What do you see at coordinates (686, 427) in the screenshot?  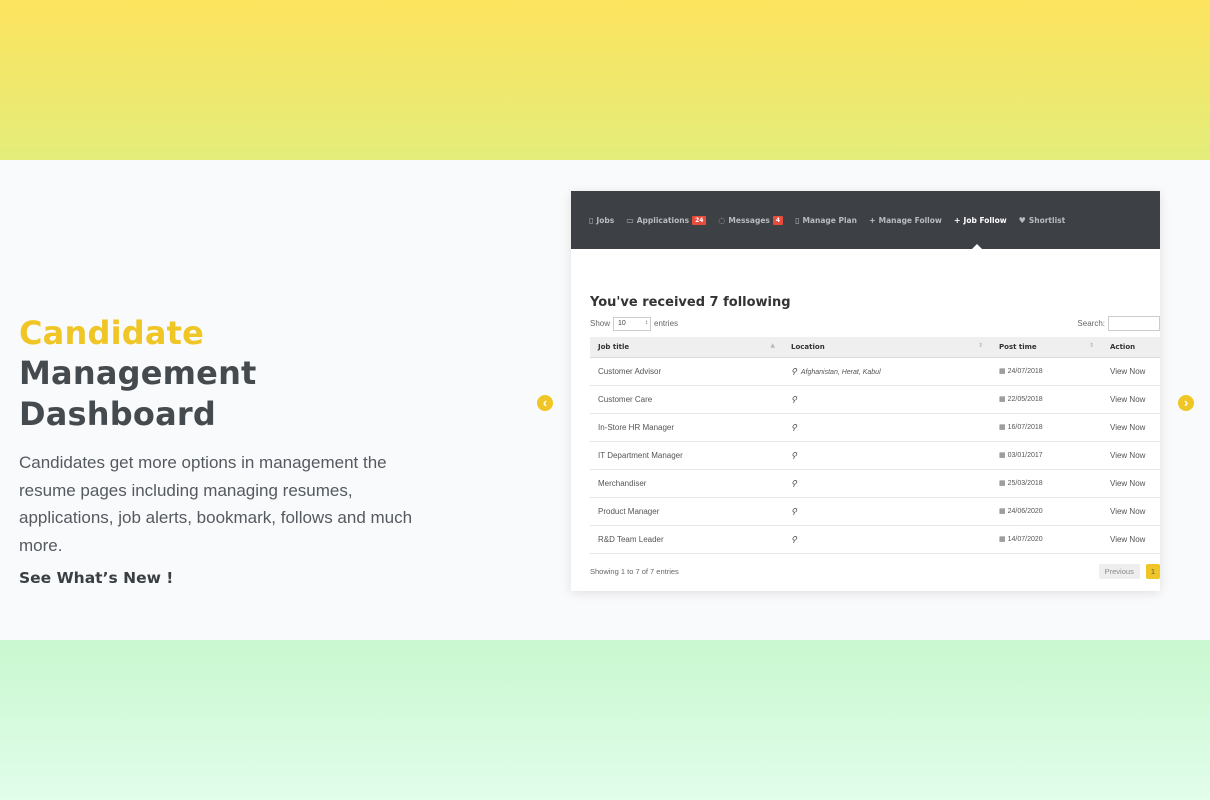 I see `job-title-cell: In-Store HR Manager` at bounding box center [686, 427].